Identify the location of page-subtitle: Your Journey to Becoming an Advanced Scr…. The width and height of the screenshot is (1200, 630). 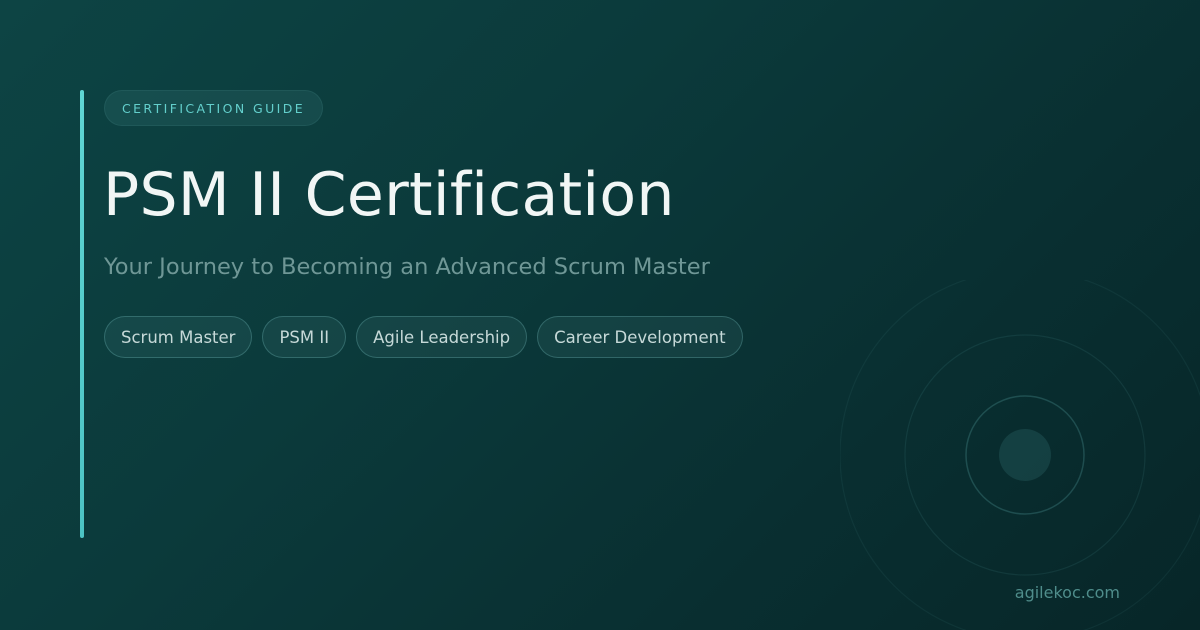
(407, 267).